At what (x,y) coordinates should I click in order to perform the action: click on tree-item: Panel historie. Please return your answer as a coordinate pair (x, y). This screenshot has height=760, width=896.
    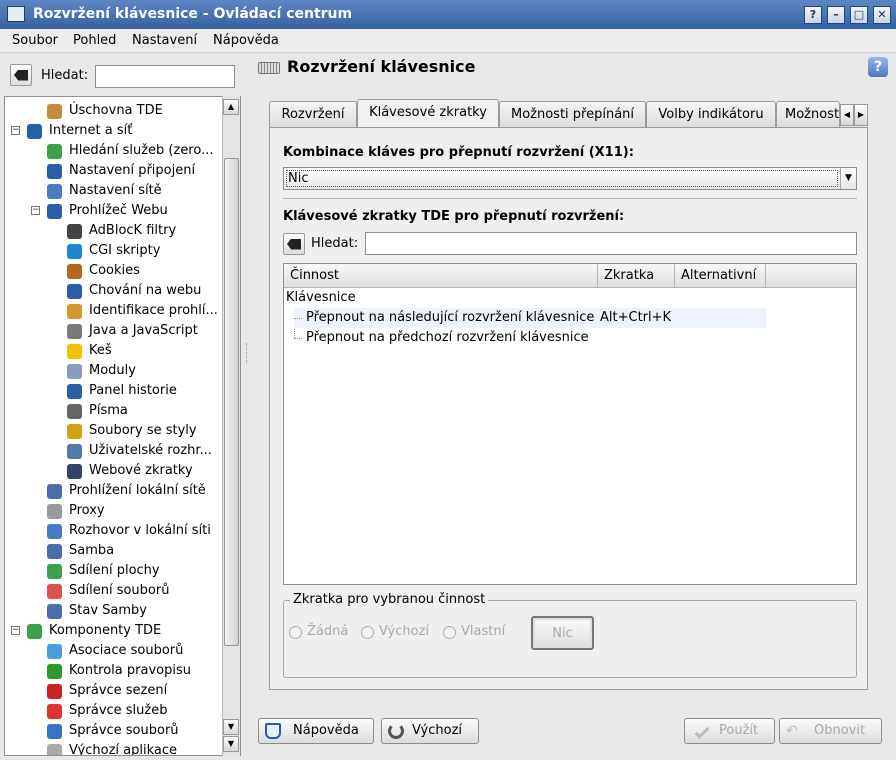
    Looking at the image, I should click on (114, 391).